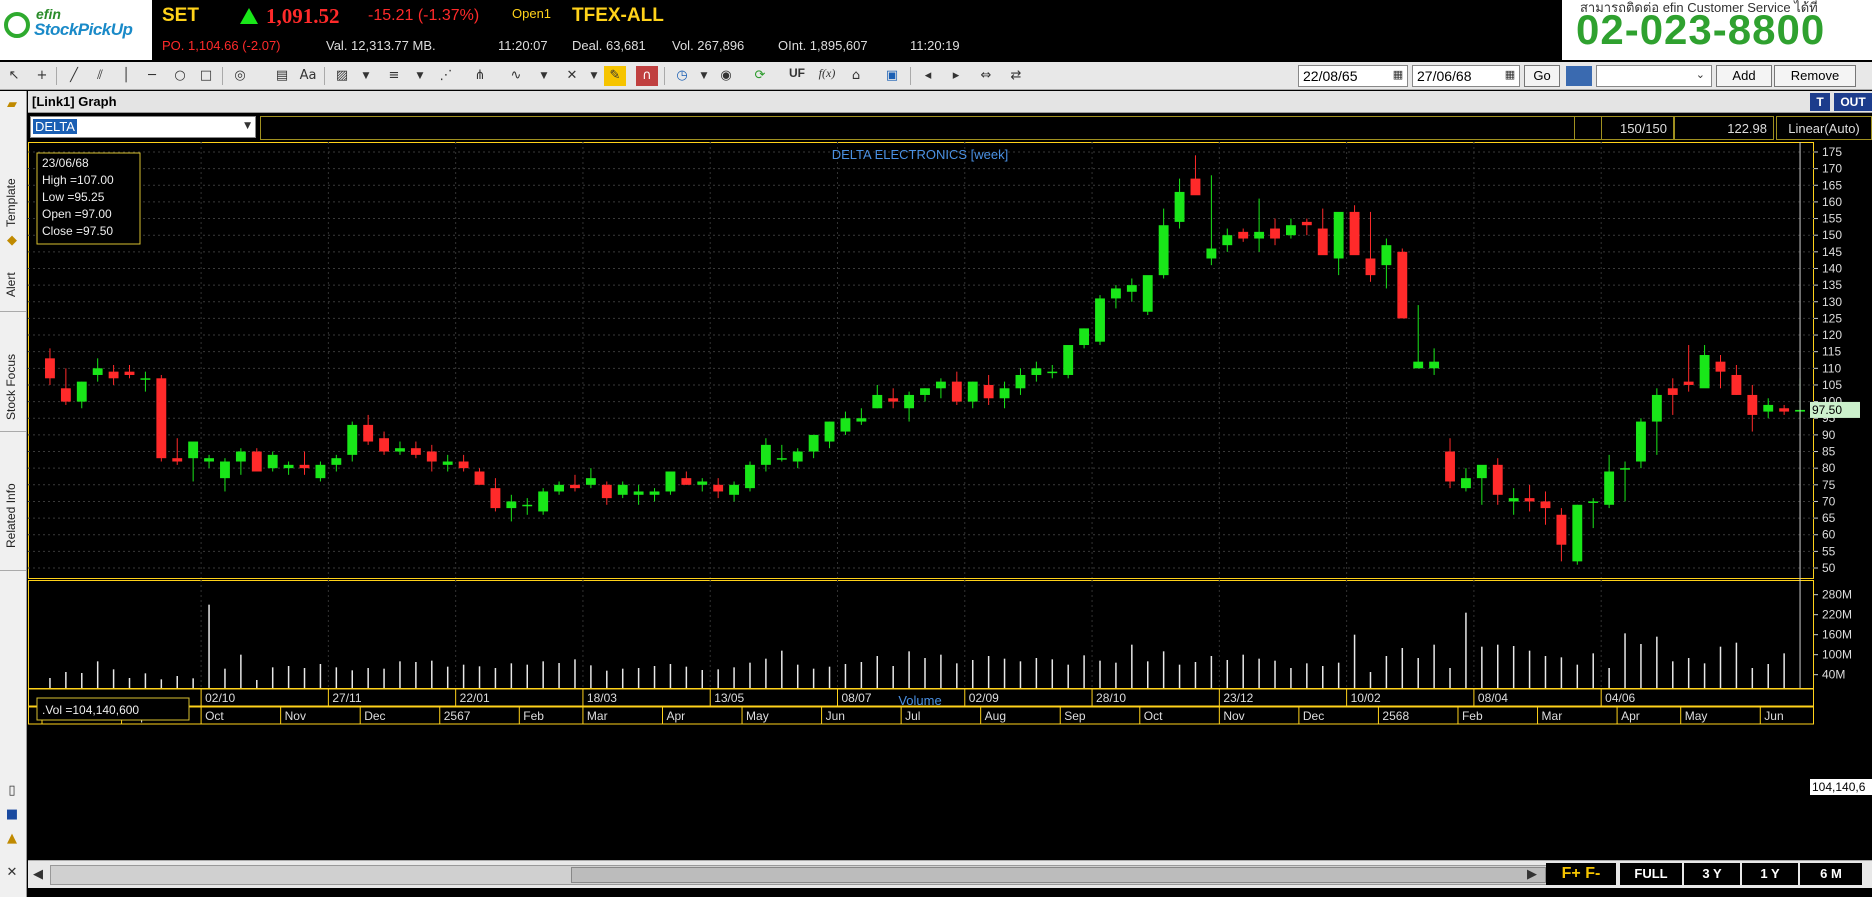 The height and width of the screenshot is (897, 1872). What do you see at coordinates (12, 241) in the screenshot?
I see `alert-icon: ◆` at bounding box center [12, 241].